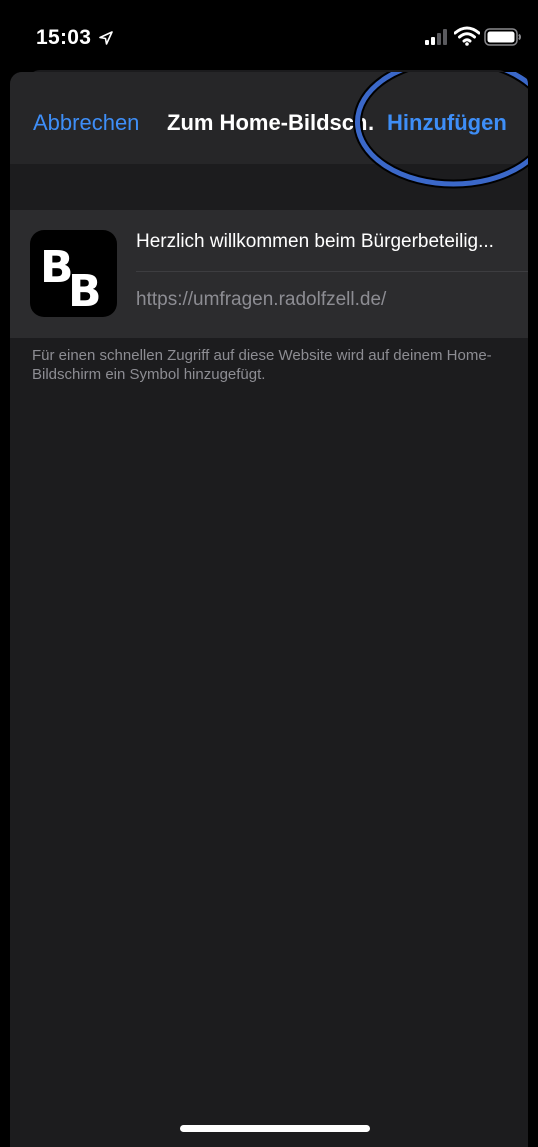 The width and height of the screenshot is (538, 1147). What do you see at coordinates (275, 1128) in the screenshot?
I see `home-indicator` at bounding box center [275, 1128].